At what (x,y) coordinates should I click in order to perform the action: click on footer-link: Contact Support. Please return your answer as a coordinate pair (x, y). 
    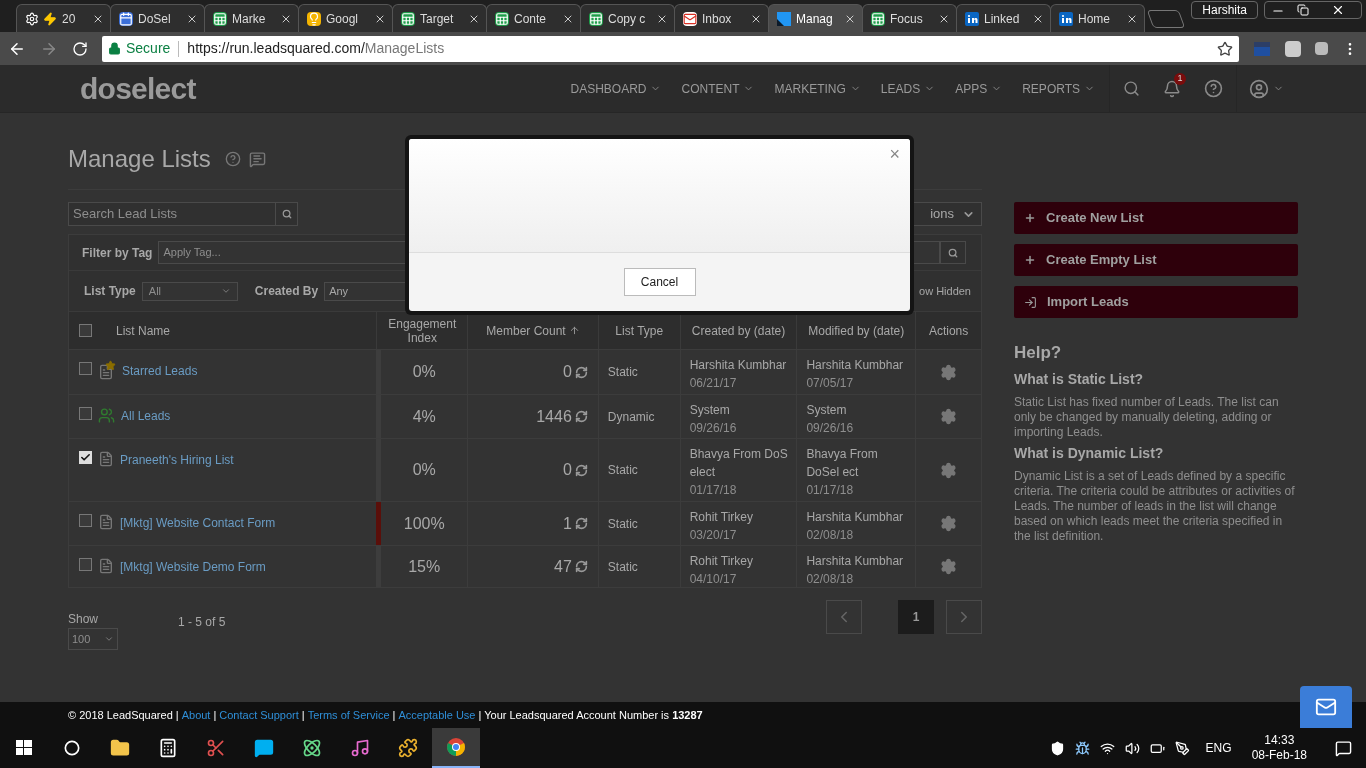
    Looking at the image, I should click on (259, 715).